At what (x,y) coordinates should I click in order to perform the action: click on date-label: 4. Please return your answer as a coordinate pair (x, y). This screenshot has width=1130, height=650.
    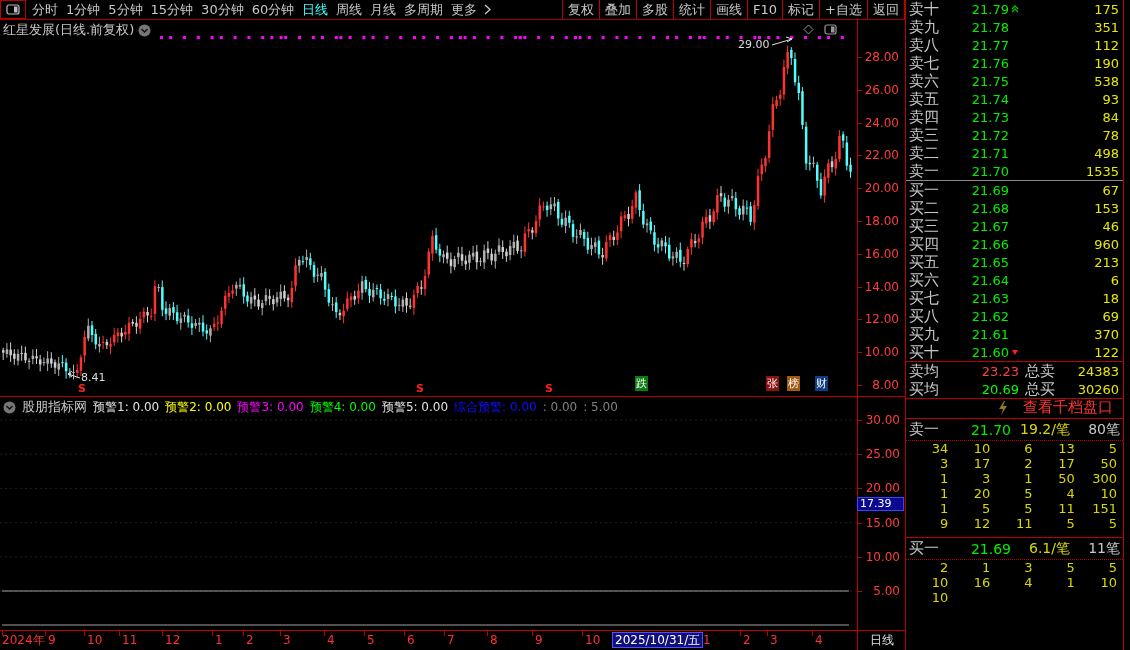
    Looking at the image, I should click on (331, 640).